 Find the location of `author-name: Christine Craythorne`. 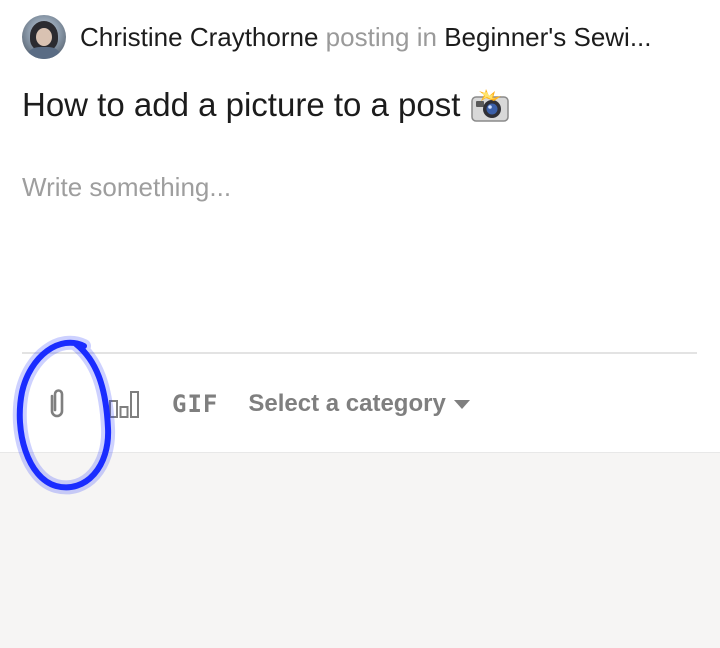

author-name: Christine Craythorne is located at coordinates (199, 37).